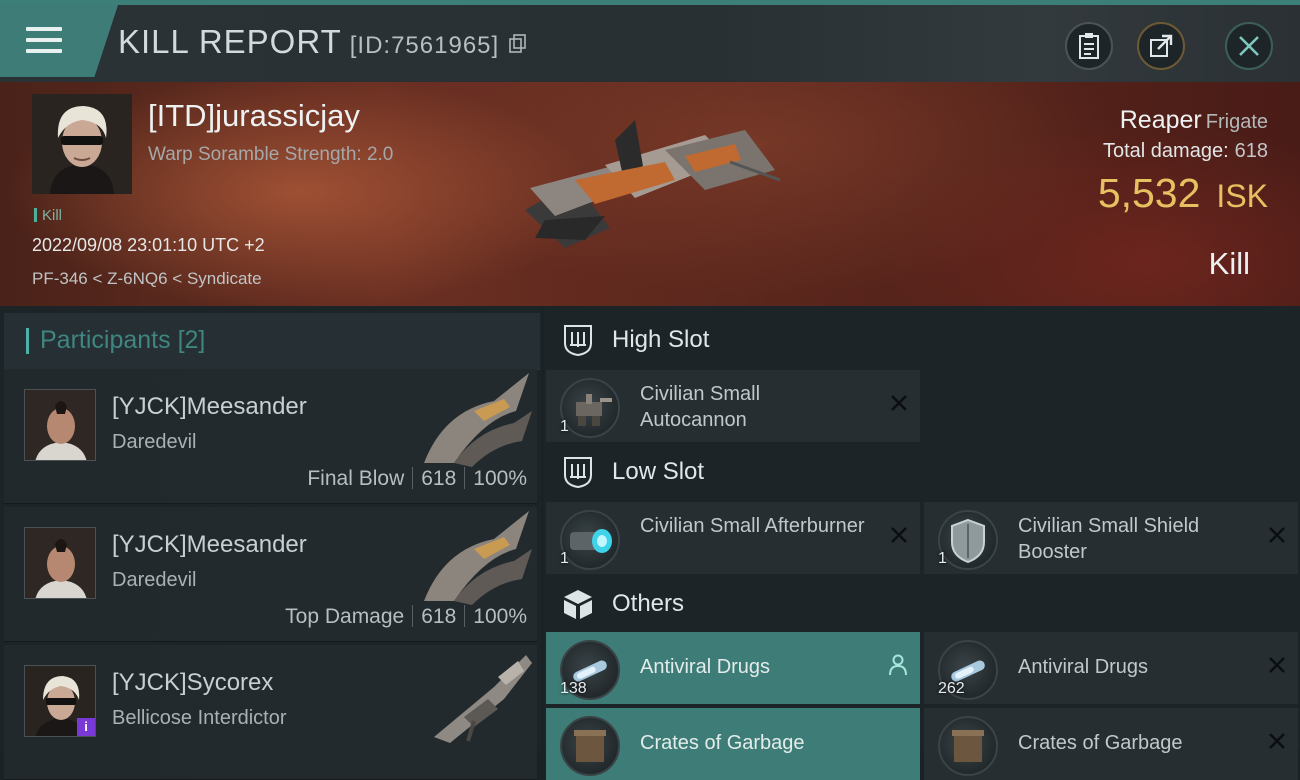 The width and height of the screenshot is (1300, 780). I want to click on afterburner-icon, so click(590, 540).